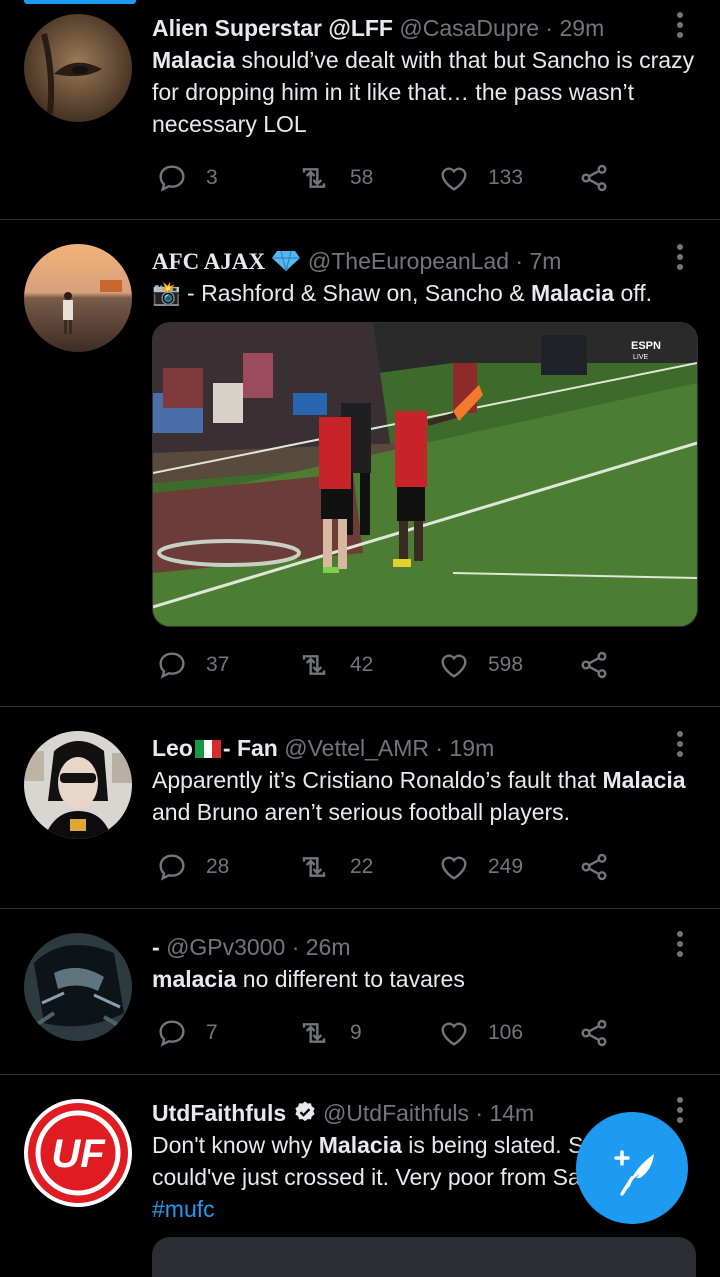 The height and width of the screenshot is (1277, 720). I want to click on timestamp: 29m, so click(582, 28).